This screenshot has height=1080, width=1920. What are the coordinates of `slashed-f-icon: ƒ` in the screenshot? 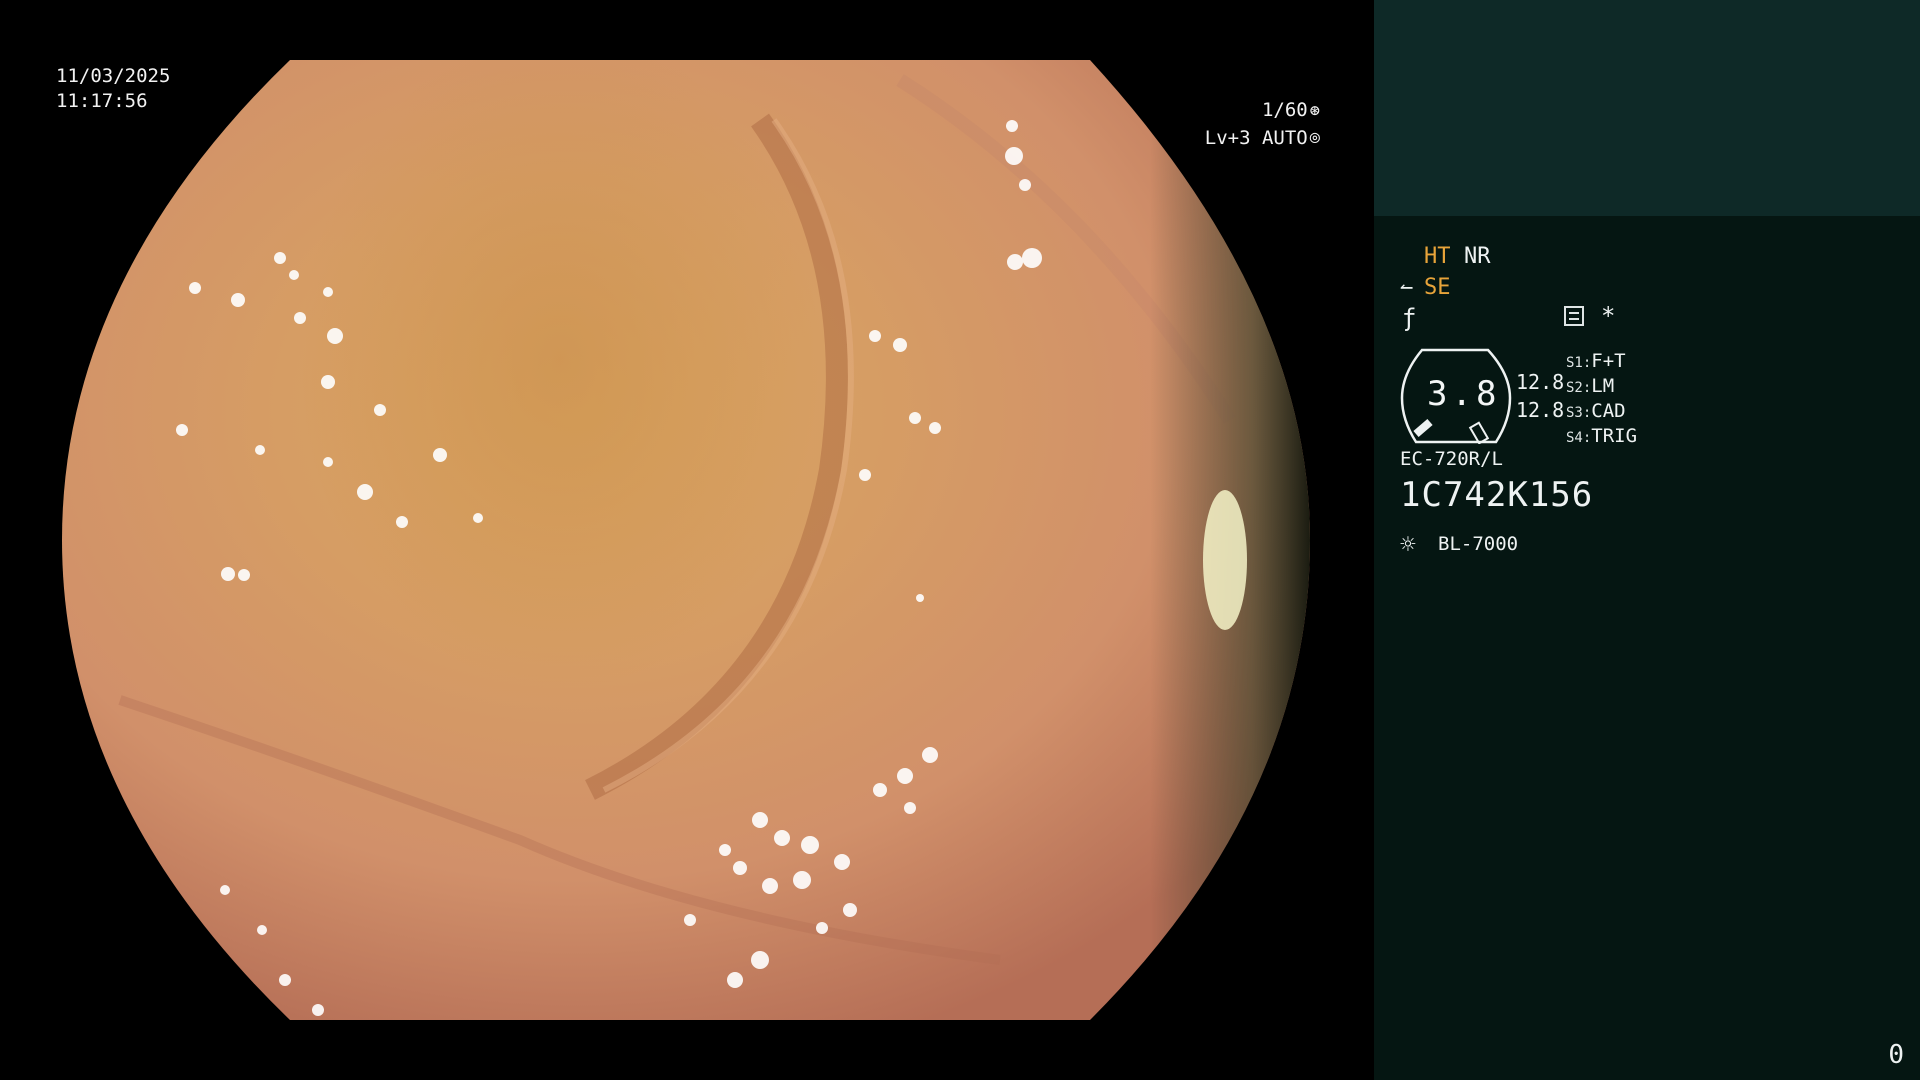 It's located at (1409, 318).